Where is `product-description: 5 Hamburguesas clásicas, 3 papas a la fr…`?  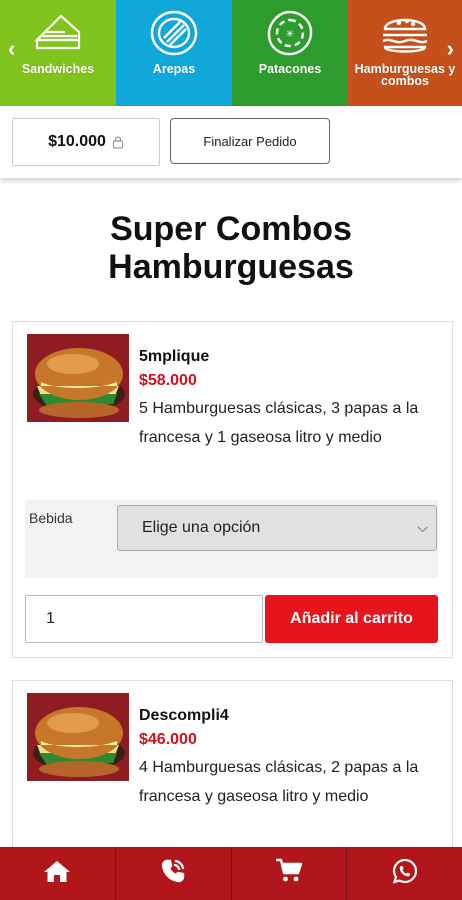
product-description: 5 Hamburguesas clásicas, 3 papas a la fr… is located at coordinates (279, 423).